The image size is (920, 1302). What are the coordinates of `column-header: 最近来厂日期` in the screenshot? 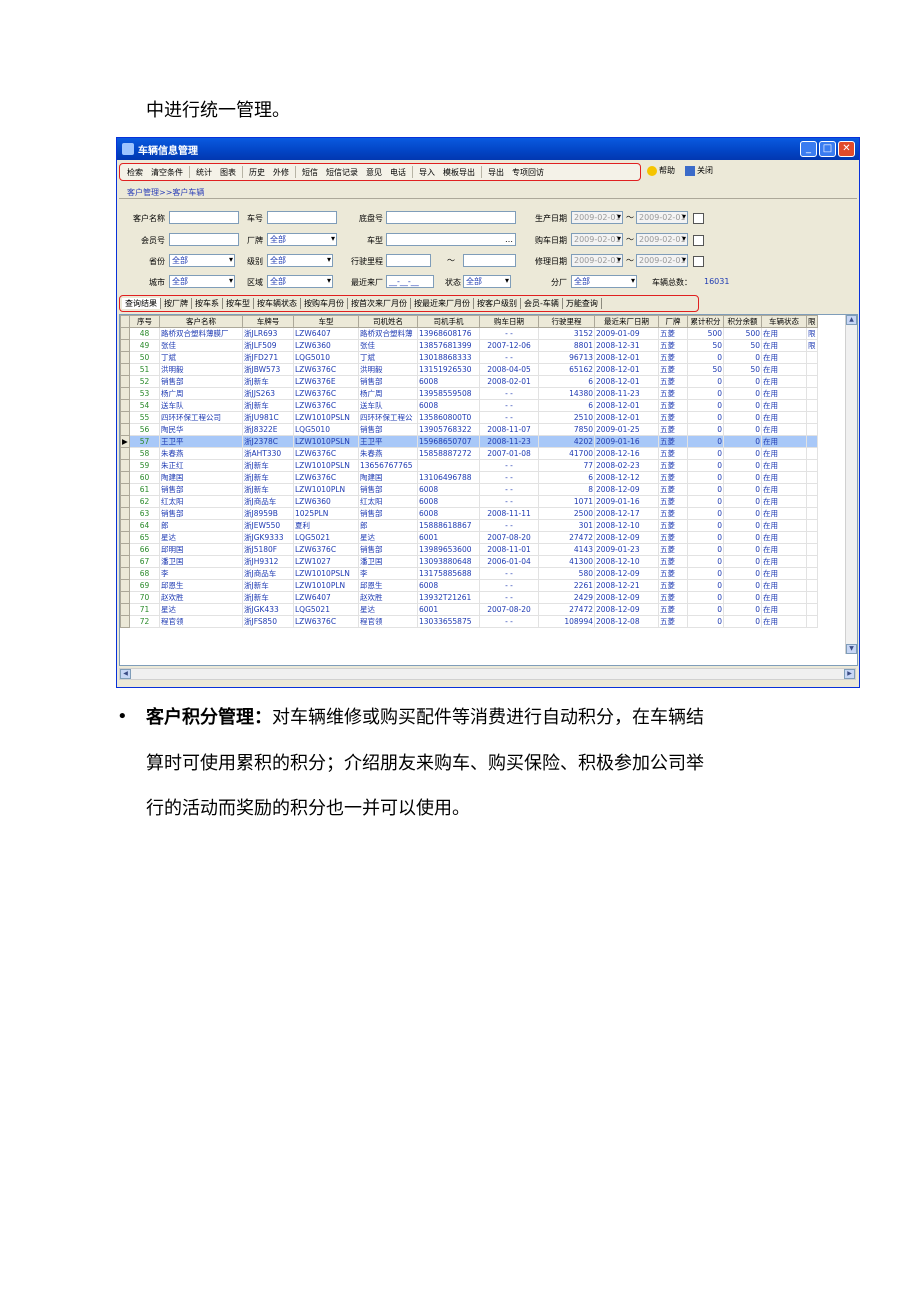 It's located at (626, 321).